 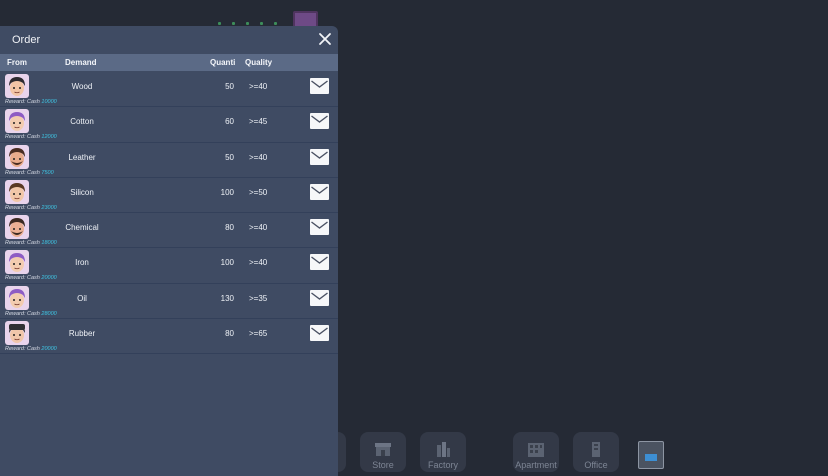 What do you see at coordinates (17, 191) in the screenshot?
I see `man-brown-hair-avatar` at bounding box center [17, 191].